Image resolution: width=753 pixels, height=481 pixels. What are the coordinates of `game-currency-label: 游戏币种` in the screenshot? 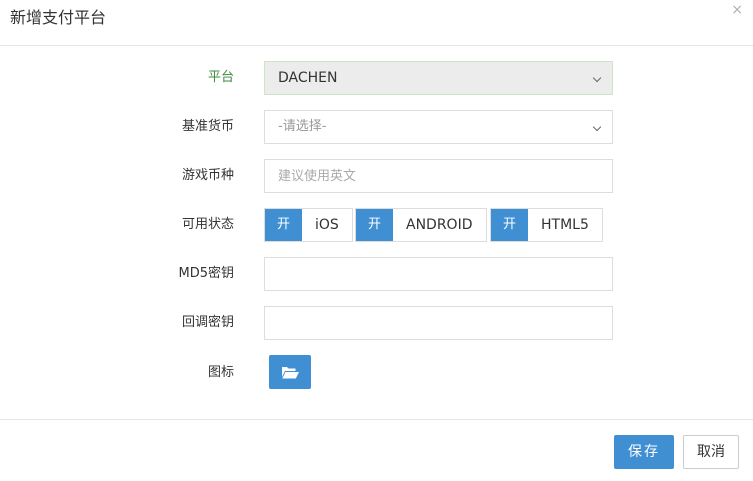 It's located at (207, 175).